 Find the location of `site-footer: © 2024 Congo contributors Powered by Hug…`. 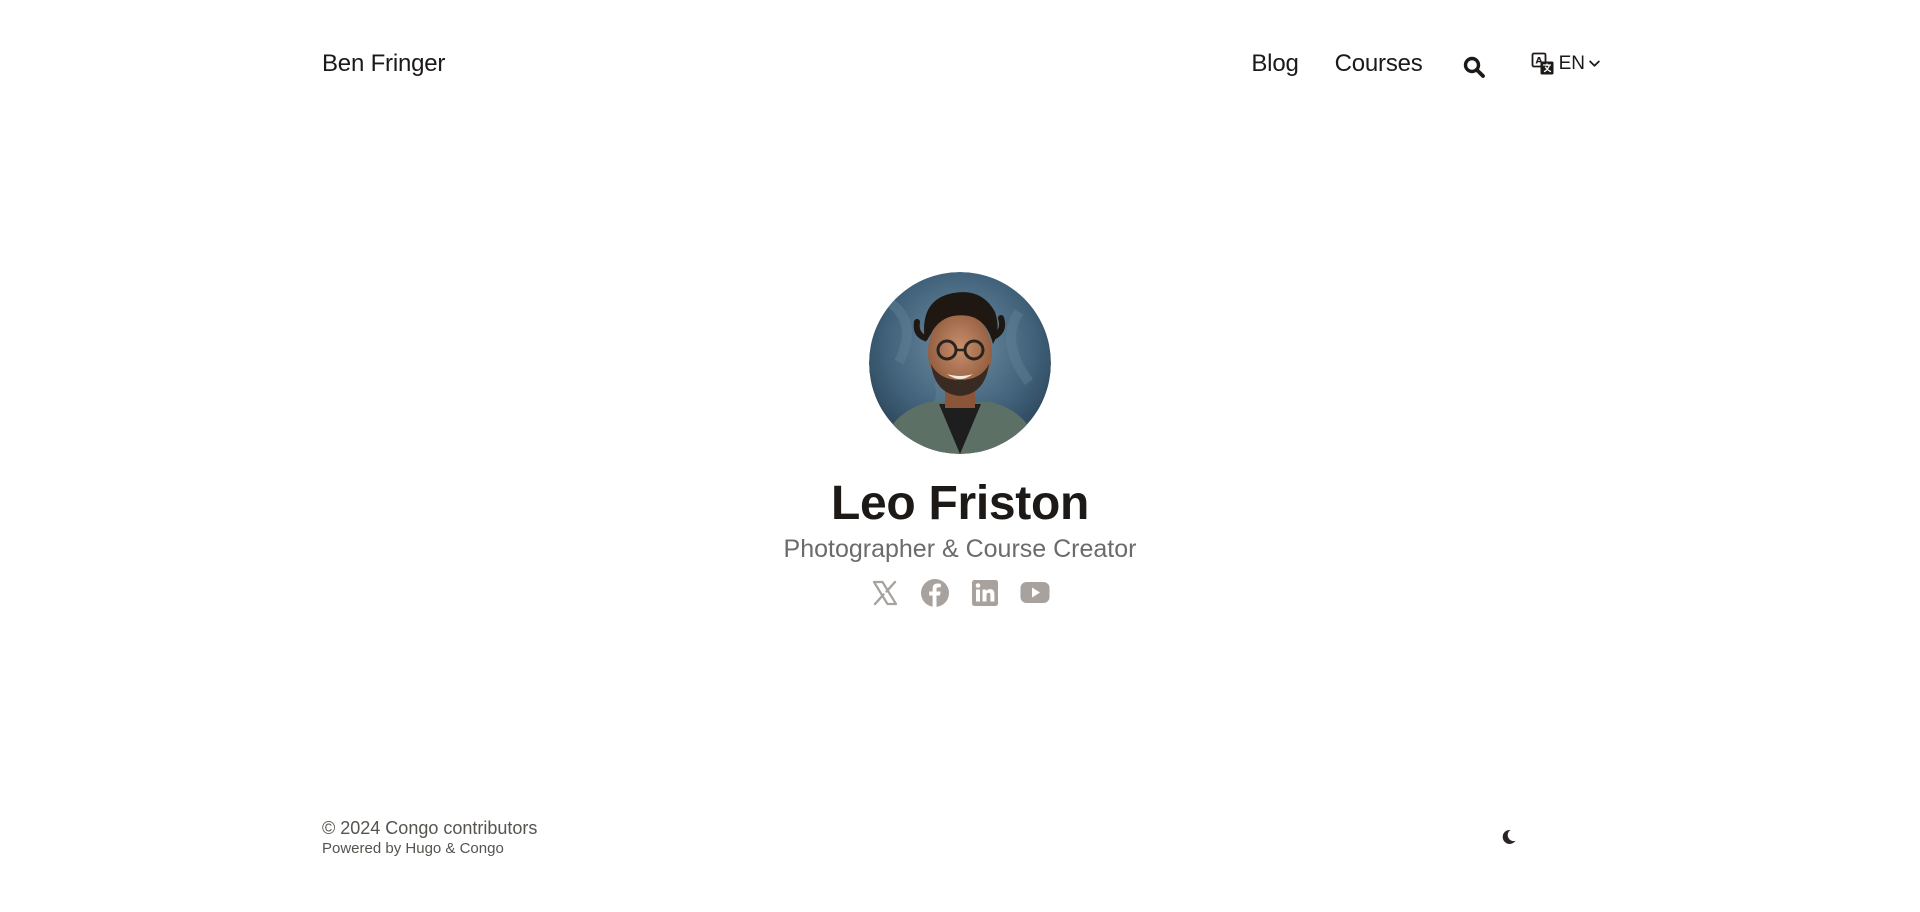

site-footer: © 2024 Congo contributors Powered by Hug… is located at coordinates (429, 838).